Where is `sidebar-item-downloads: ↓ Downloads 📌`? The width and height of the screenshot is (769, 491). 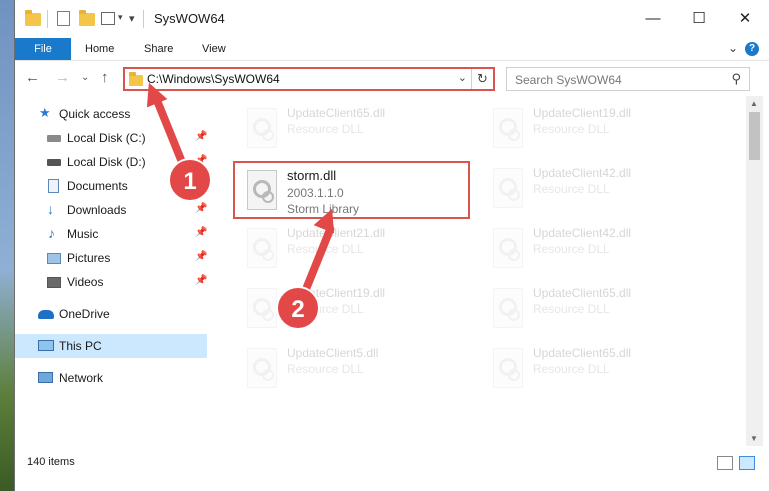
sidebar-item-downloads: ↓ Downloads 📌 is located at coordinates (111, 210).